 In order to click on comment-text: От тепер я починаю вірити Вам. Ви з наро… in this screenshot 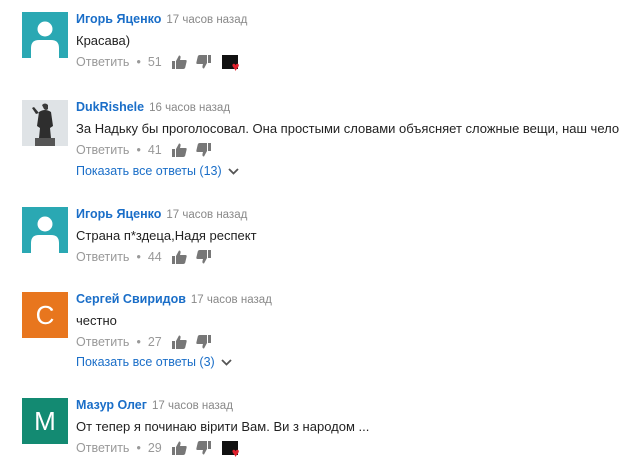, I will do `click(223, 426)`.